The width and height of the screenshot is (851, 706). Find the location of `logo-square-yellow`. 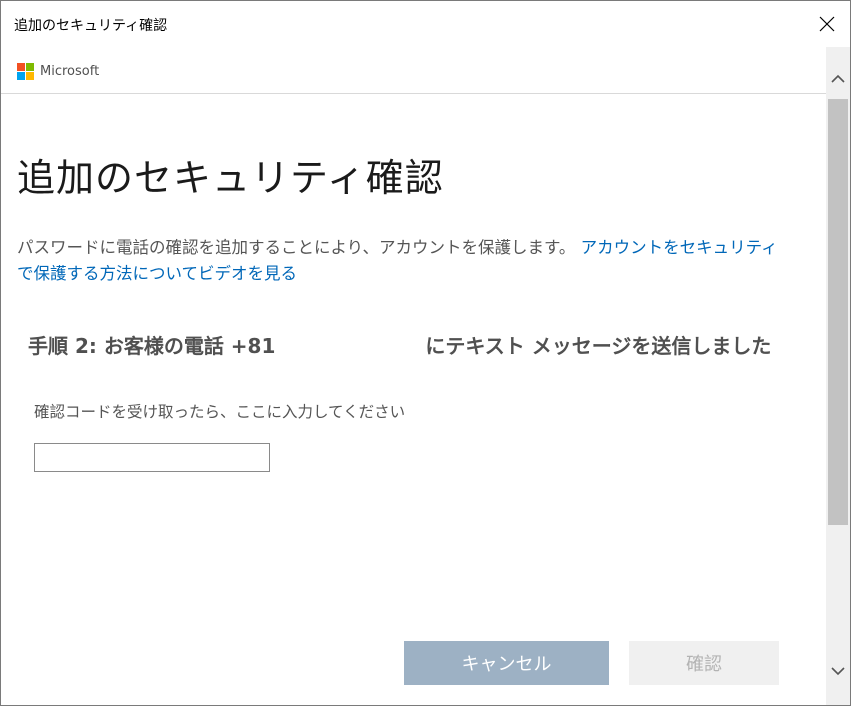

logo-square-yellow is located at coordinates (30, 75).